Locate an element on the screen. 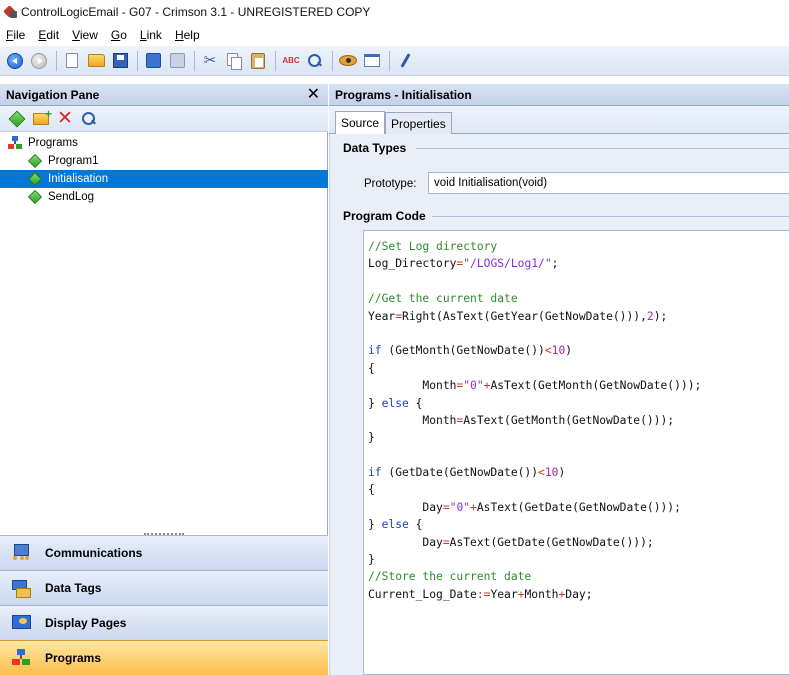 The width and height of the screenshot is (789, 675). spell-check-button: ABC is located at coordinates (291, 61).